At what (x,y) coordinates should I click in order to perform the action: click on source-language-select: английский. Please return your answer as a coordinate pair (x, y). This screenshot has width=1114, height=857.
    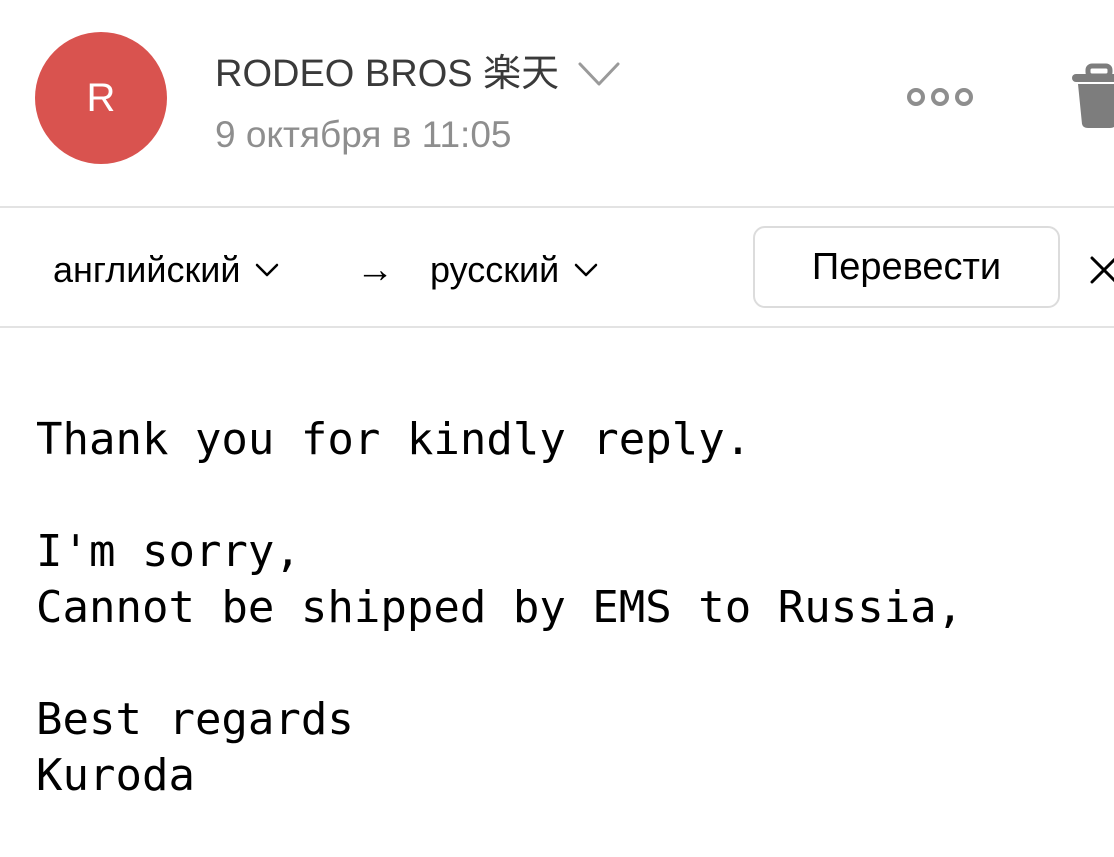
    Looking at the image, I should click on (166, 270).